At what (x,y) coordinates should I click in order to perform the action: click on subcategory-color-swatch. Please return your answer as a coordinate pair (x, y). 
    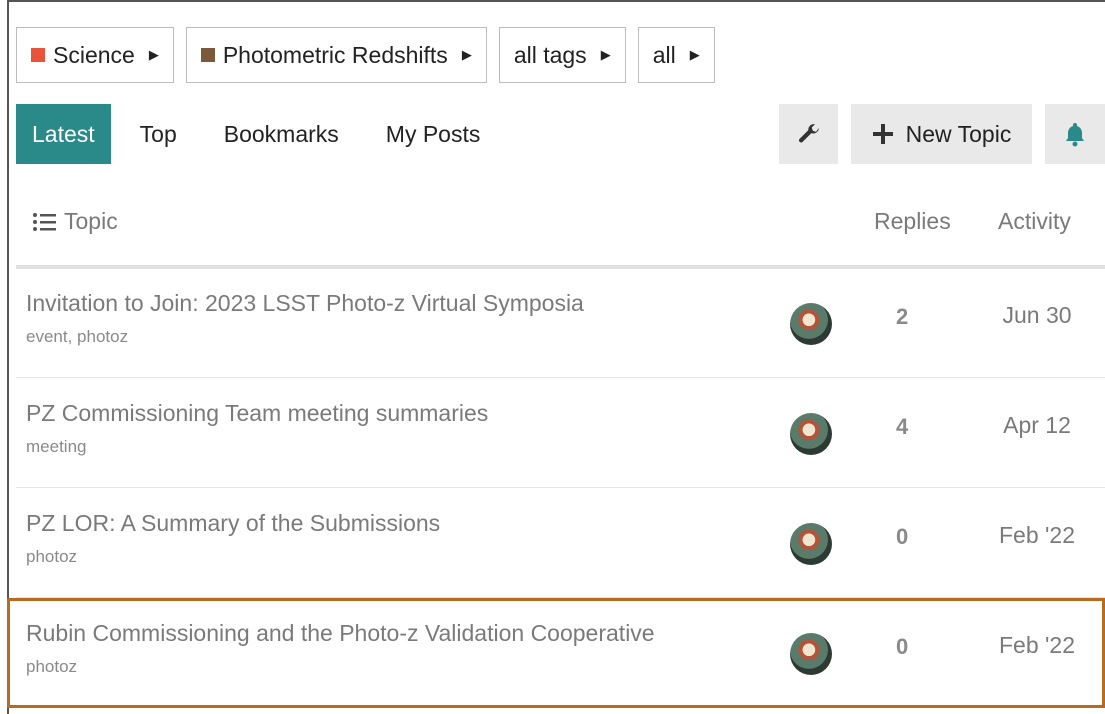
    Looking at the image, I should click on (207, 55).